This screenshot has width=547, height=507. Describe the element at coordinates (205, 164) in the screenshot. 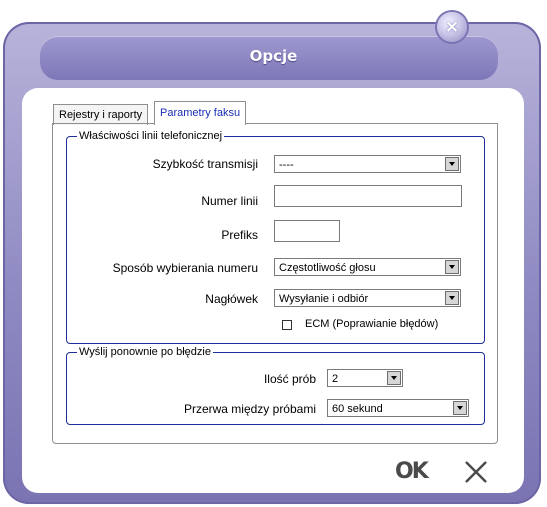

I see `speed-label: Szybkość transmisji` at that location.